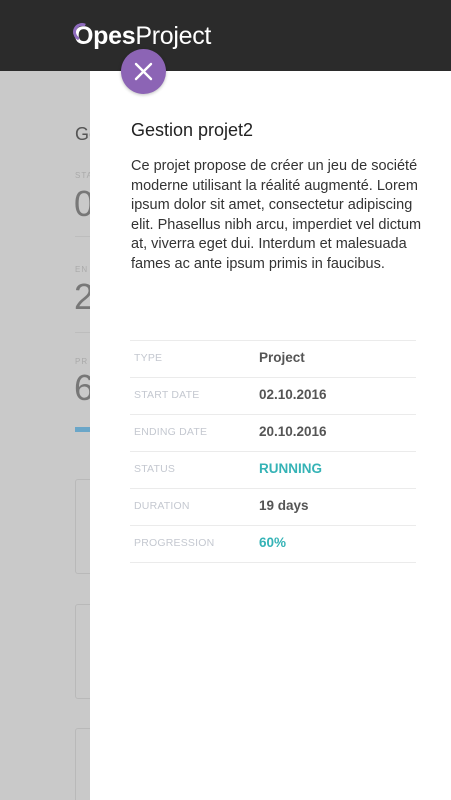  What do you see at coordinates (173, 36) in the screenshot?
I see `logo-light-text: Project` at bounding box center [173, 36].